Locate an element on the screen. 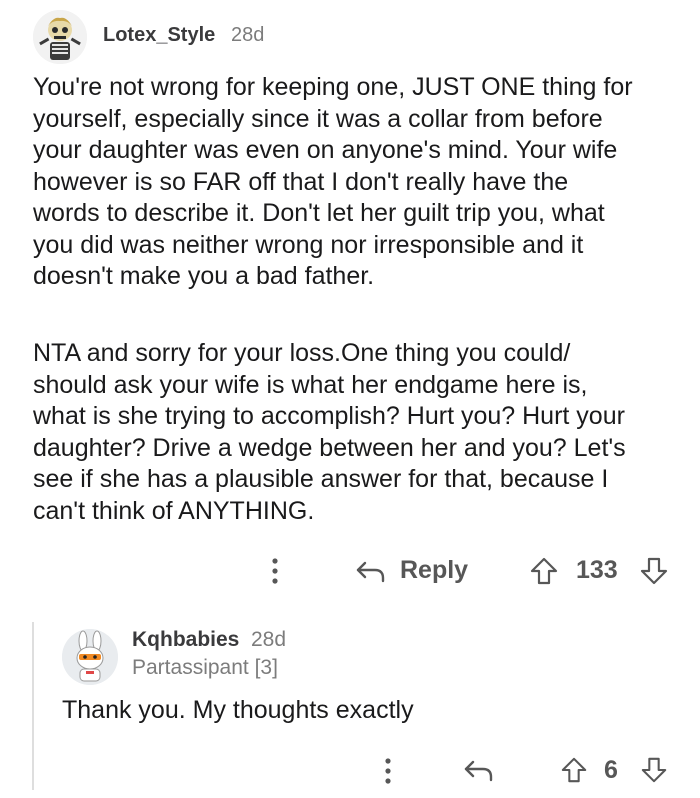 The width and height of the screenshot is (700, 798). skeleton-avatar-icon is located at coordinates (60, 37).